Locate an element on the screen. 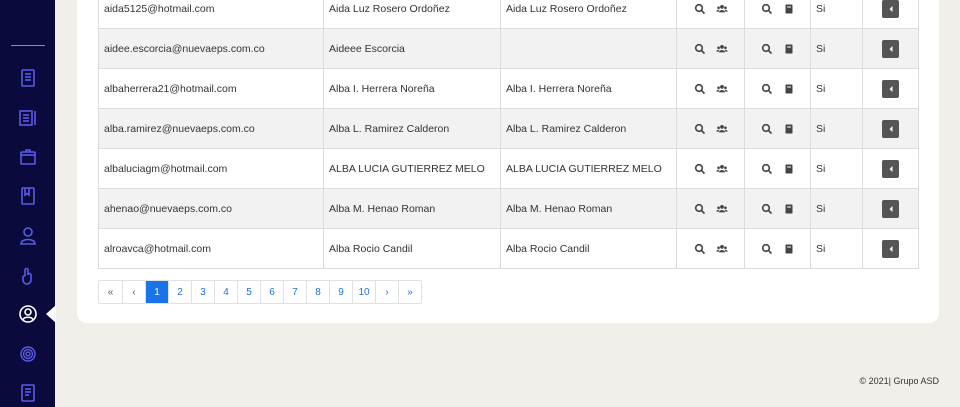 Image resolution: width=960 pixels, height=407 pixels. cell-name: Aideee Escorcia is located at coordinates (412, 48).